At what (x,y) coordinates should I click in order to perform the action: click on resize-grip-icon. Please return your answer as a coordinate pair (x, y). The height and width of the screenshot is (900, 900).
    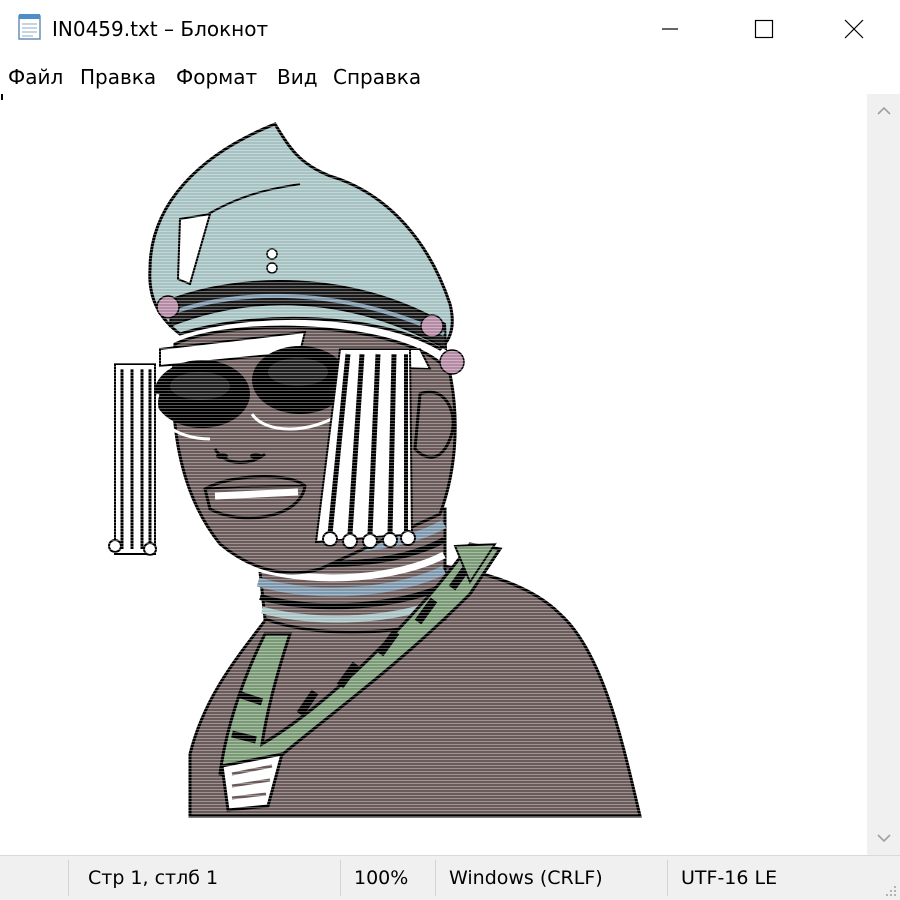
    Looking at the image, I should click on (890, 890).